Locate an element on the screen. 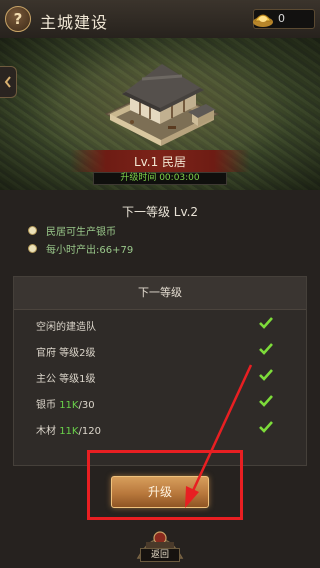  benefit-text: 每小时产出:66+79 is located at coordinates (90, 250).